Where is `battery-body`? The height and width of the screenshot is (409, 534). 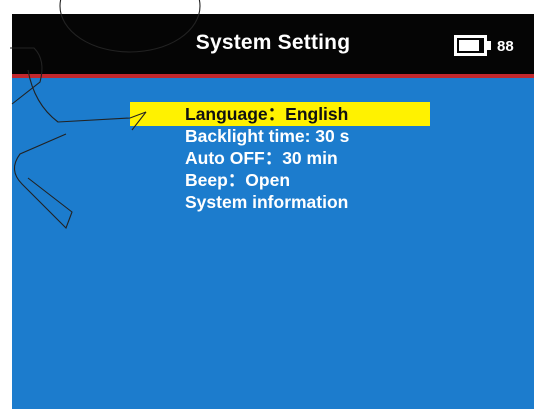 battery-body is located at coordinates (470, 45).